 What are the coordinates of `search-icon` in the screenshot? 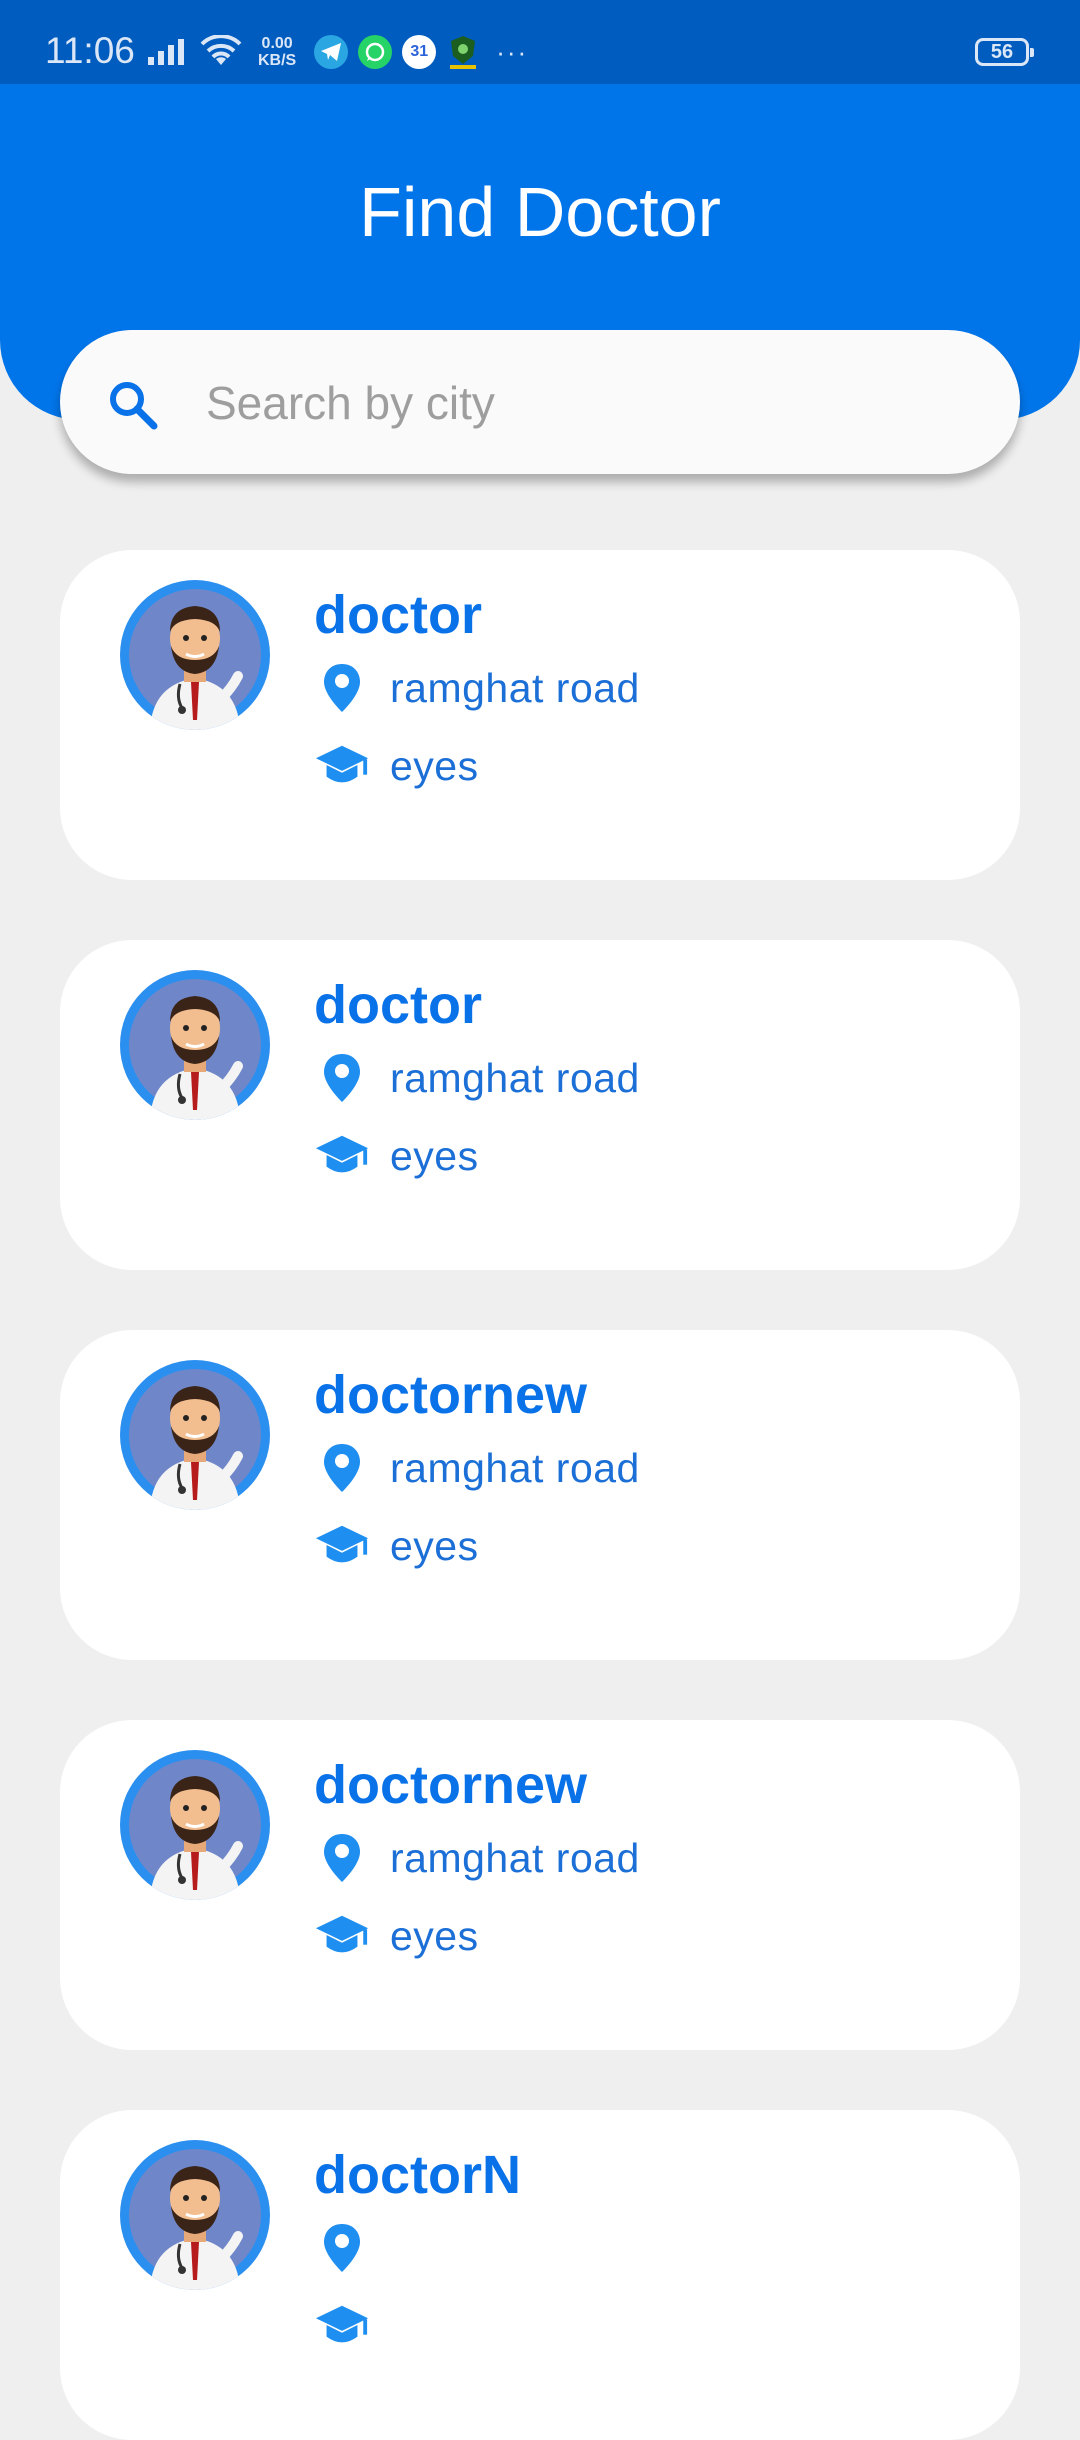 It's located at (132, 404).